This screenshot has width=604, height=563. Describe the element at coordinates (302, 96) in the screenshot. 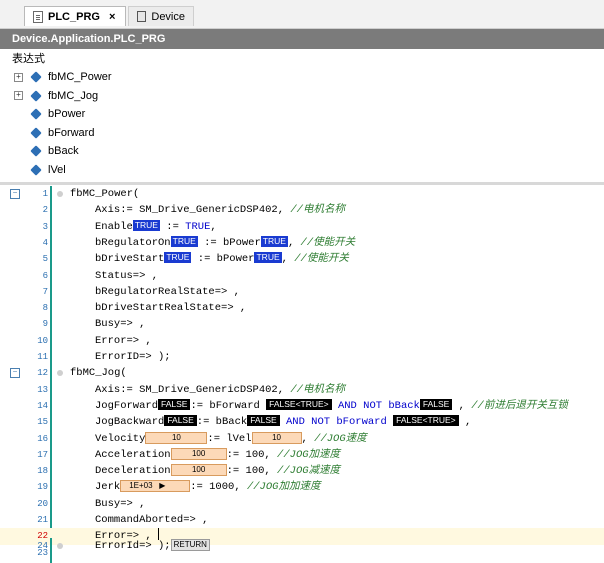

I see `watch-row-fbmc-jog: + fbMC_Jog` at that location.